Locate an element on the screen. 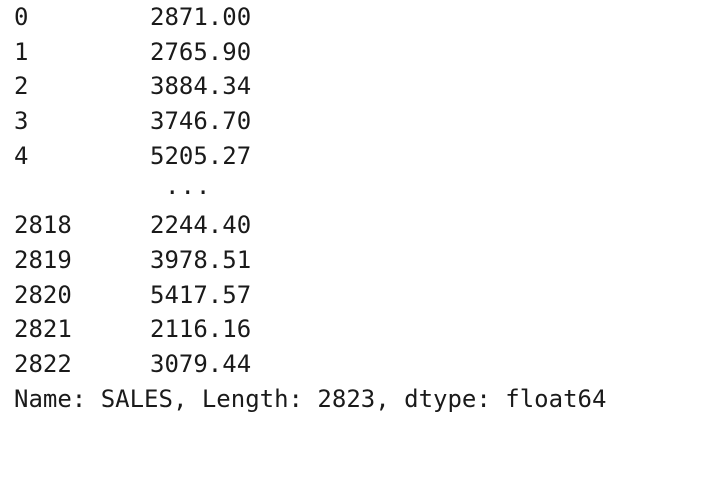  row-value: 3884.34 is located at coordinates (201, 86).